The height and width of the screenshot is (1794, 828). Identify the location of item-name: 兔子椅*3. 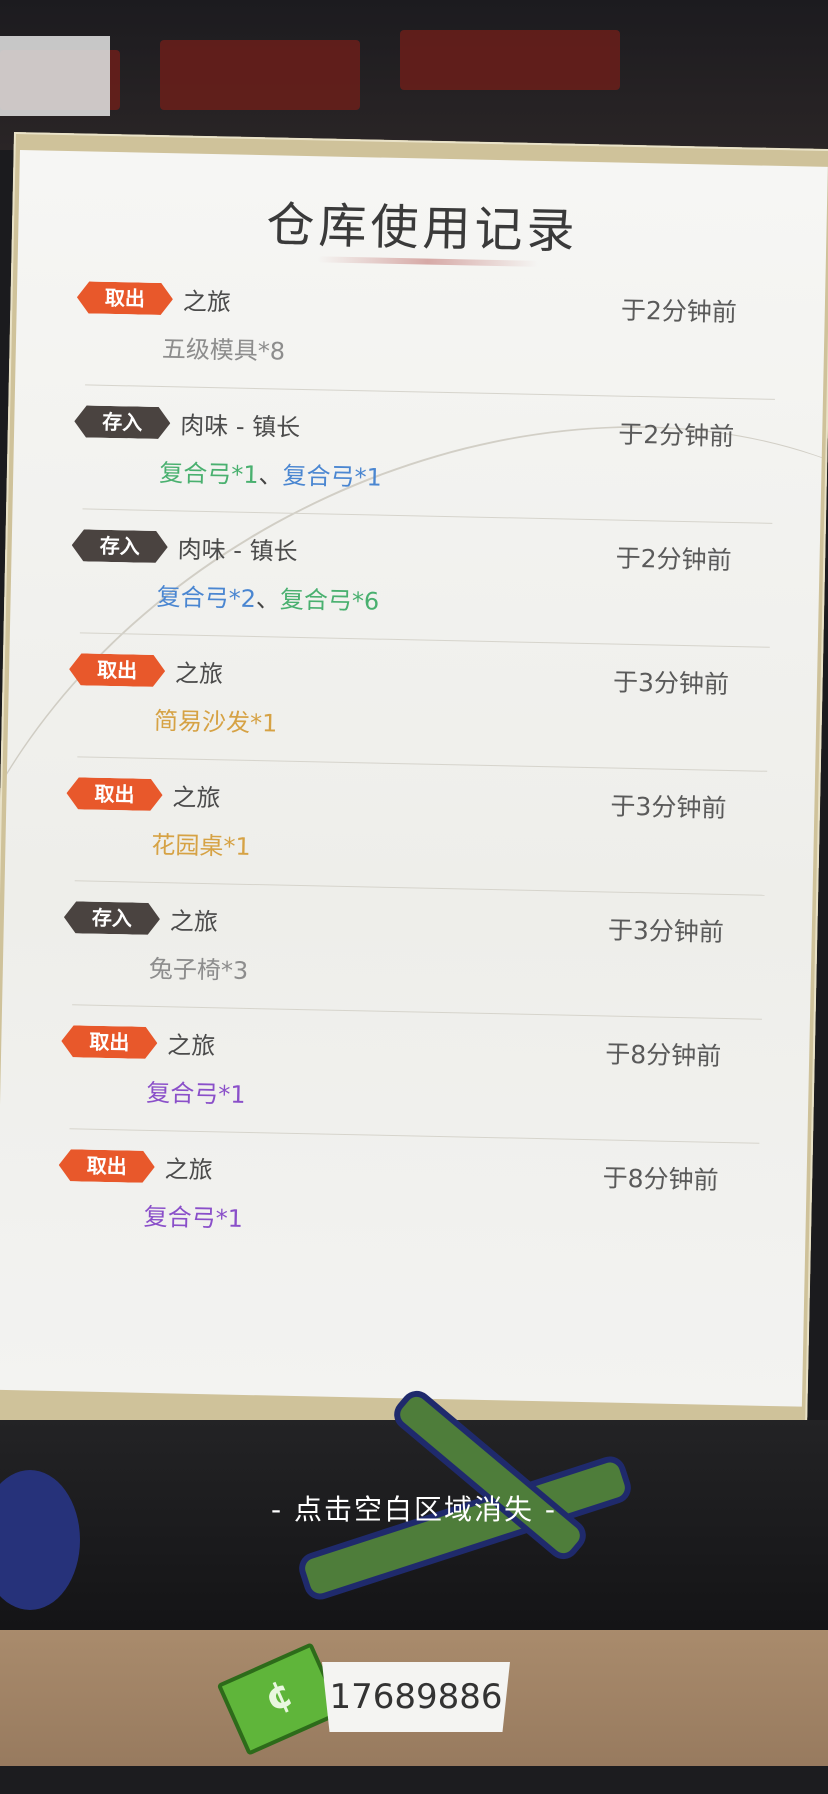
(198, 969).